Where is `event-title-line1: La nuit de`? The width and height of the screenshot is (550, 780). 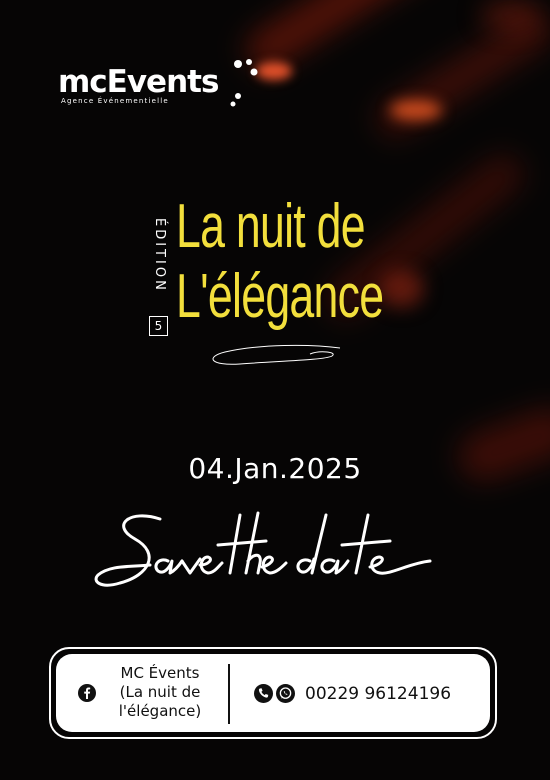
event-title-line1: La nuit de is located at coordinates (271, 226).